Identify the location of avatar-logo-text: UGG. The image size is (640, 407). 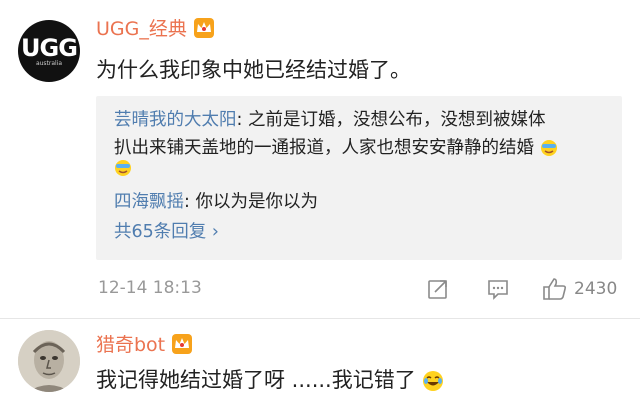
(49, 48).